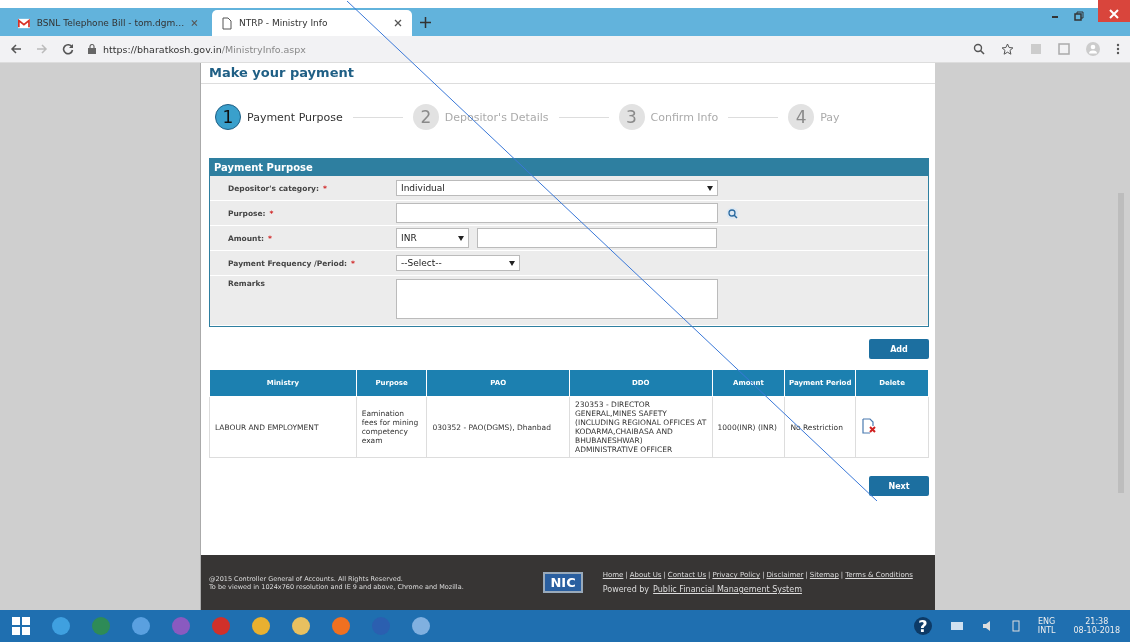 The height and width of the screenshot is (642, 1130). Describe the element at coordinates (899, 486) in the screenshot. I see `next-button: Next` at that location.